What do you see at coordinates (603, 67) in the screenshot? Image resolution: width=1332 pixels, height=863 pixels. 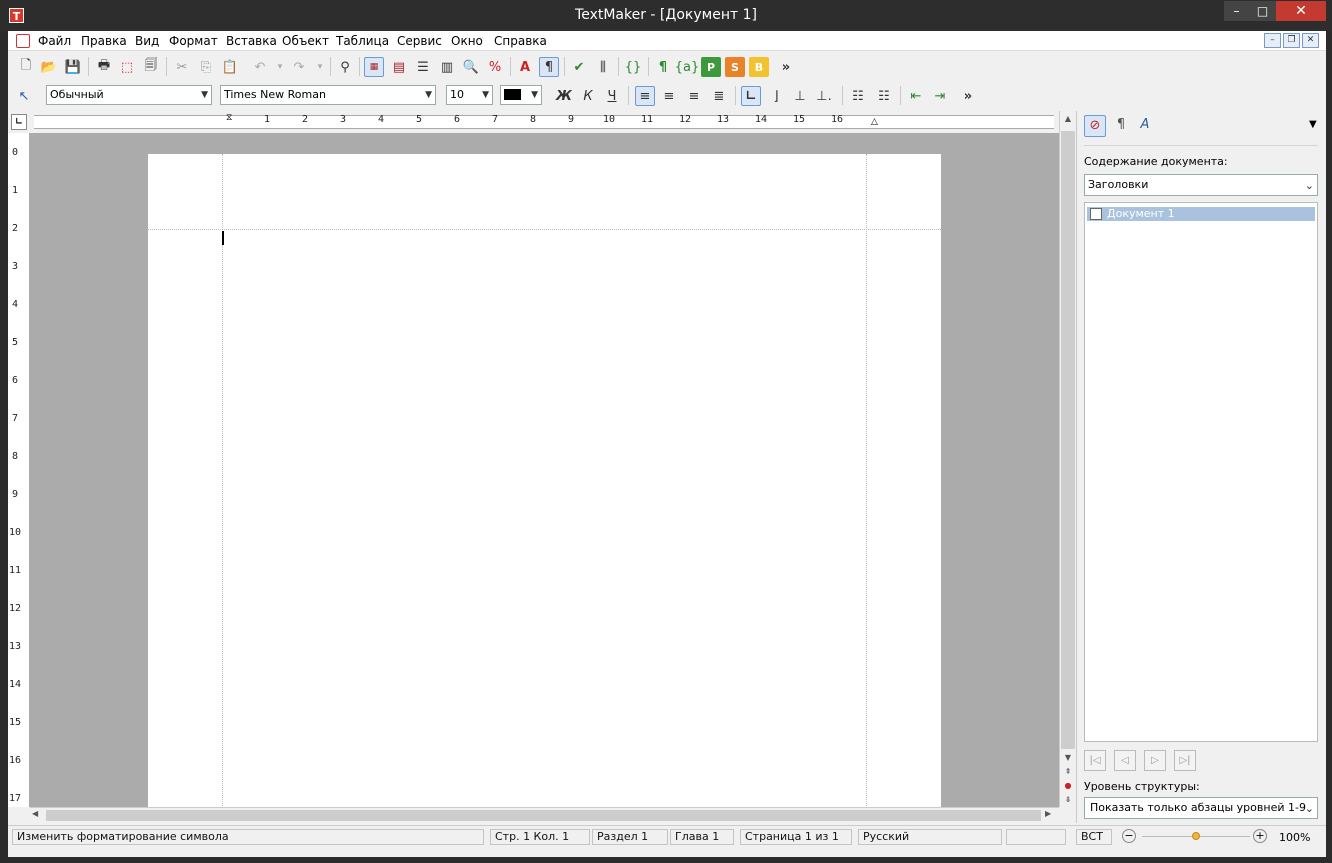 I see `hyphenation-icon: ⫼` at bounding box center [603, 67].